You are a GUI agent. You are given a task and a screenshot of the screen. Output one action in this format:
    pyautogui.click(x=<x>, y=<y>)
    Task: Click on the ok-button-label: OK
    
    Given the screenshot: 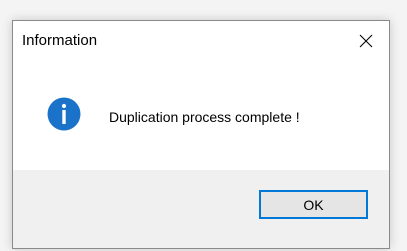 What is the action you would take?
    pyautogui.click(x=313, y=204)
    